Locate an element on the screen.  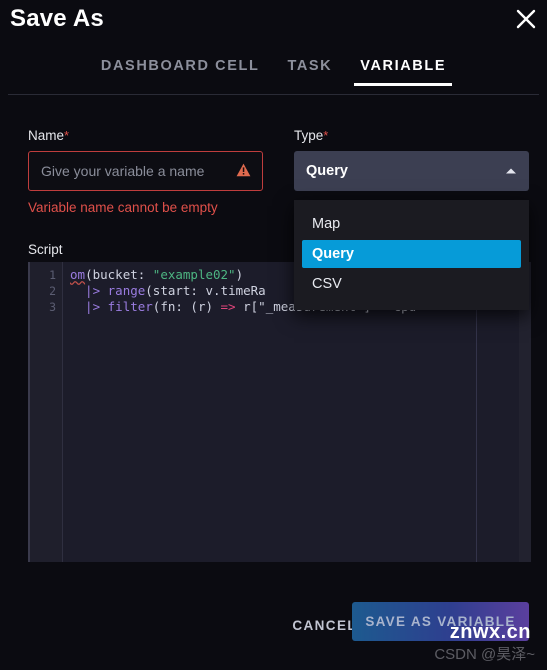
save-as-variable-button: SAVE AS VARIABLE is located at coordinates (440, 621).